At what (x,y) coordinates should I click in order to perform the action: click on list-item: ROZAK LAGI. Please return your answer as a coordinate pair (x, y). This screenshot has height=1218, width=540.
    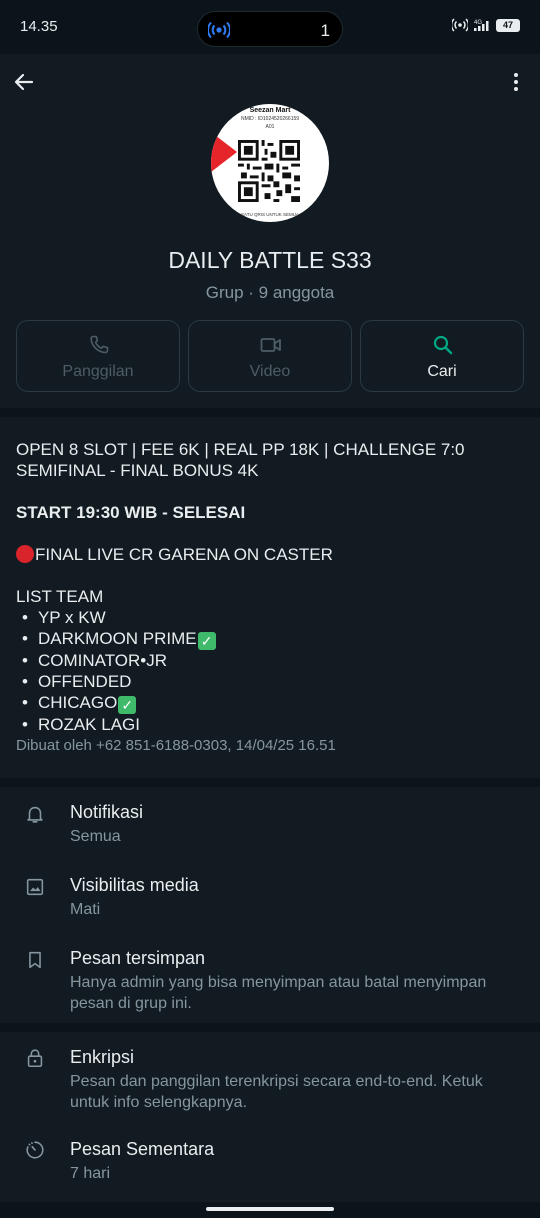
    Looking at the image, I should click on (270, 724).